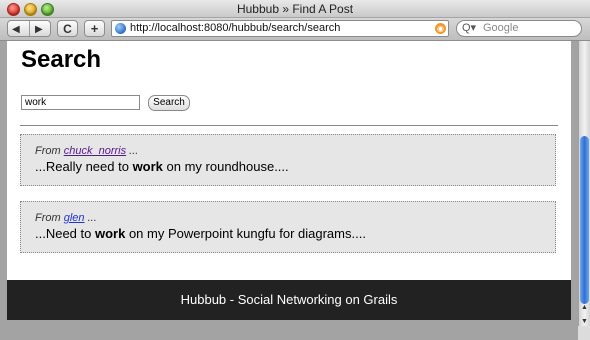  I want to click on back-forward-buttons: ◀ ▶, so click(29, 28).